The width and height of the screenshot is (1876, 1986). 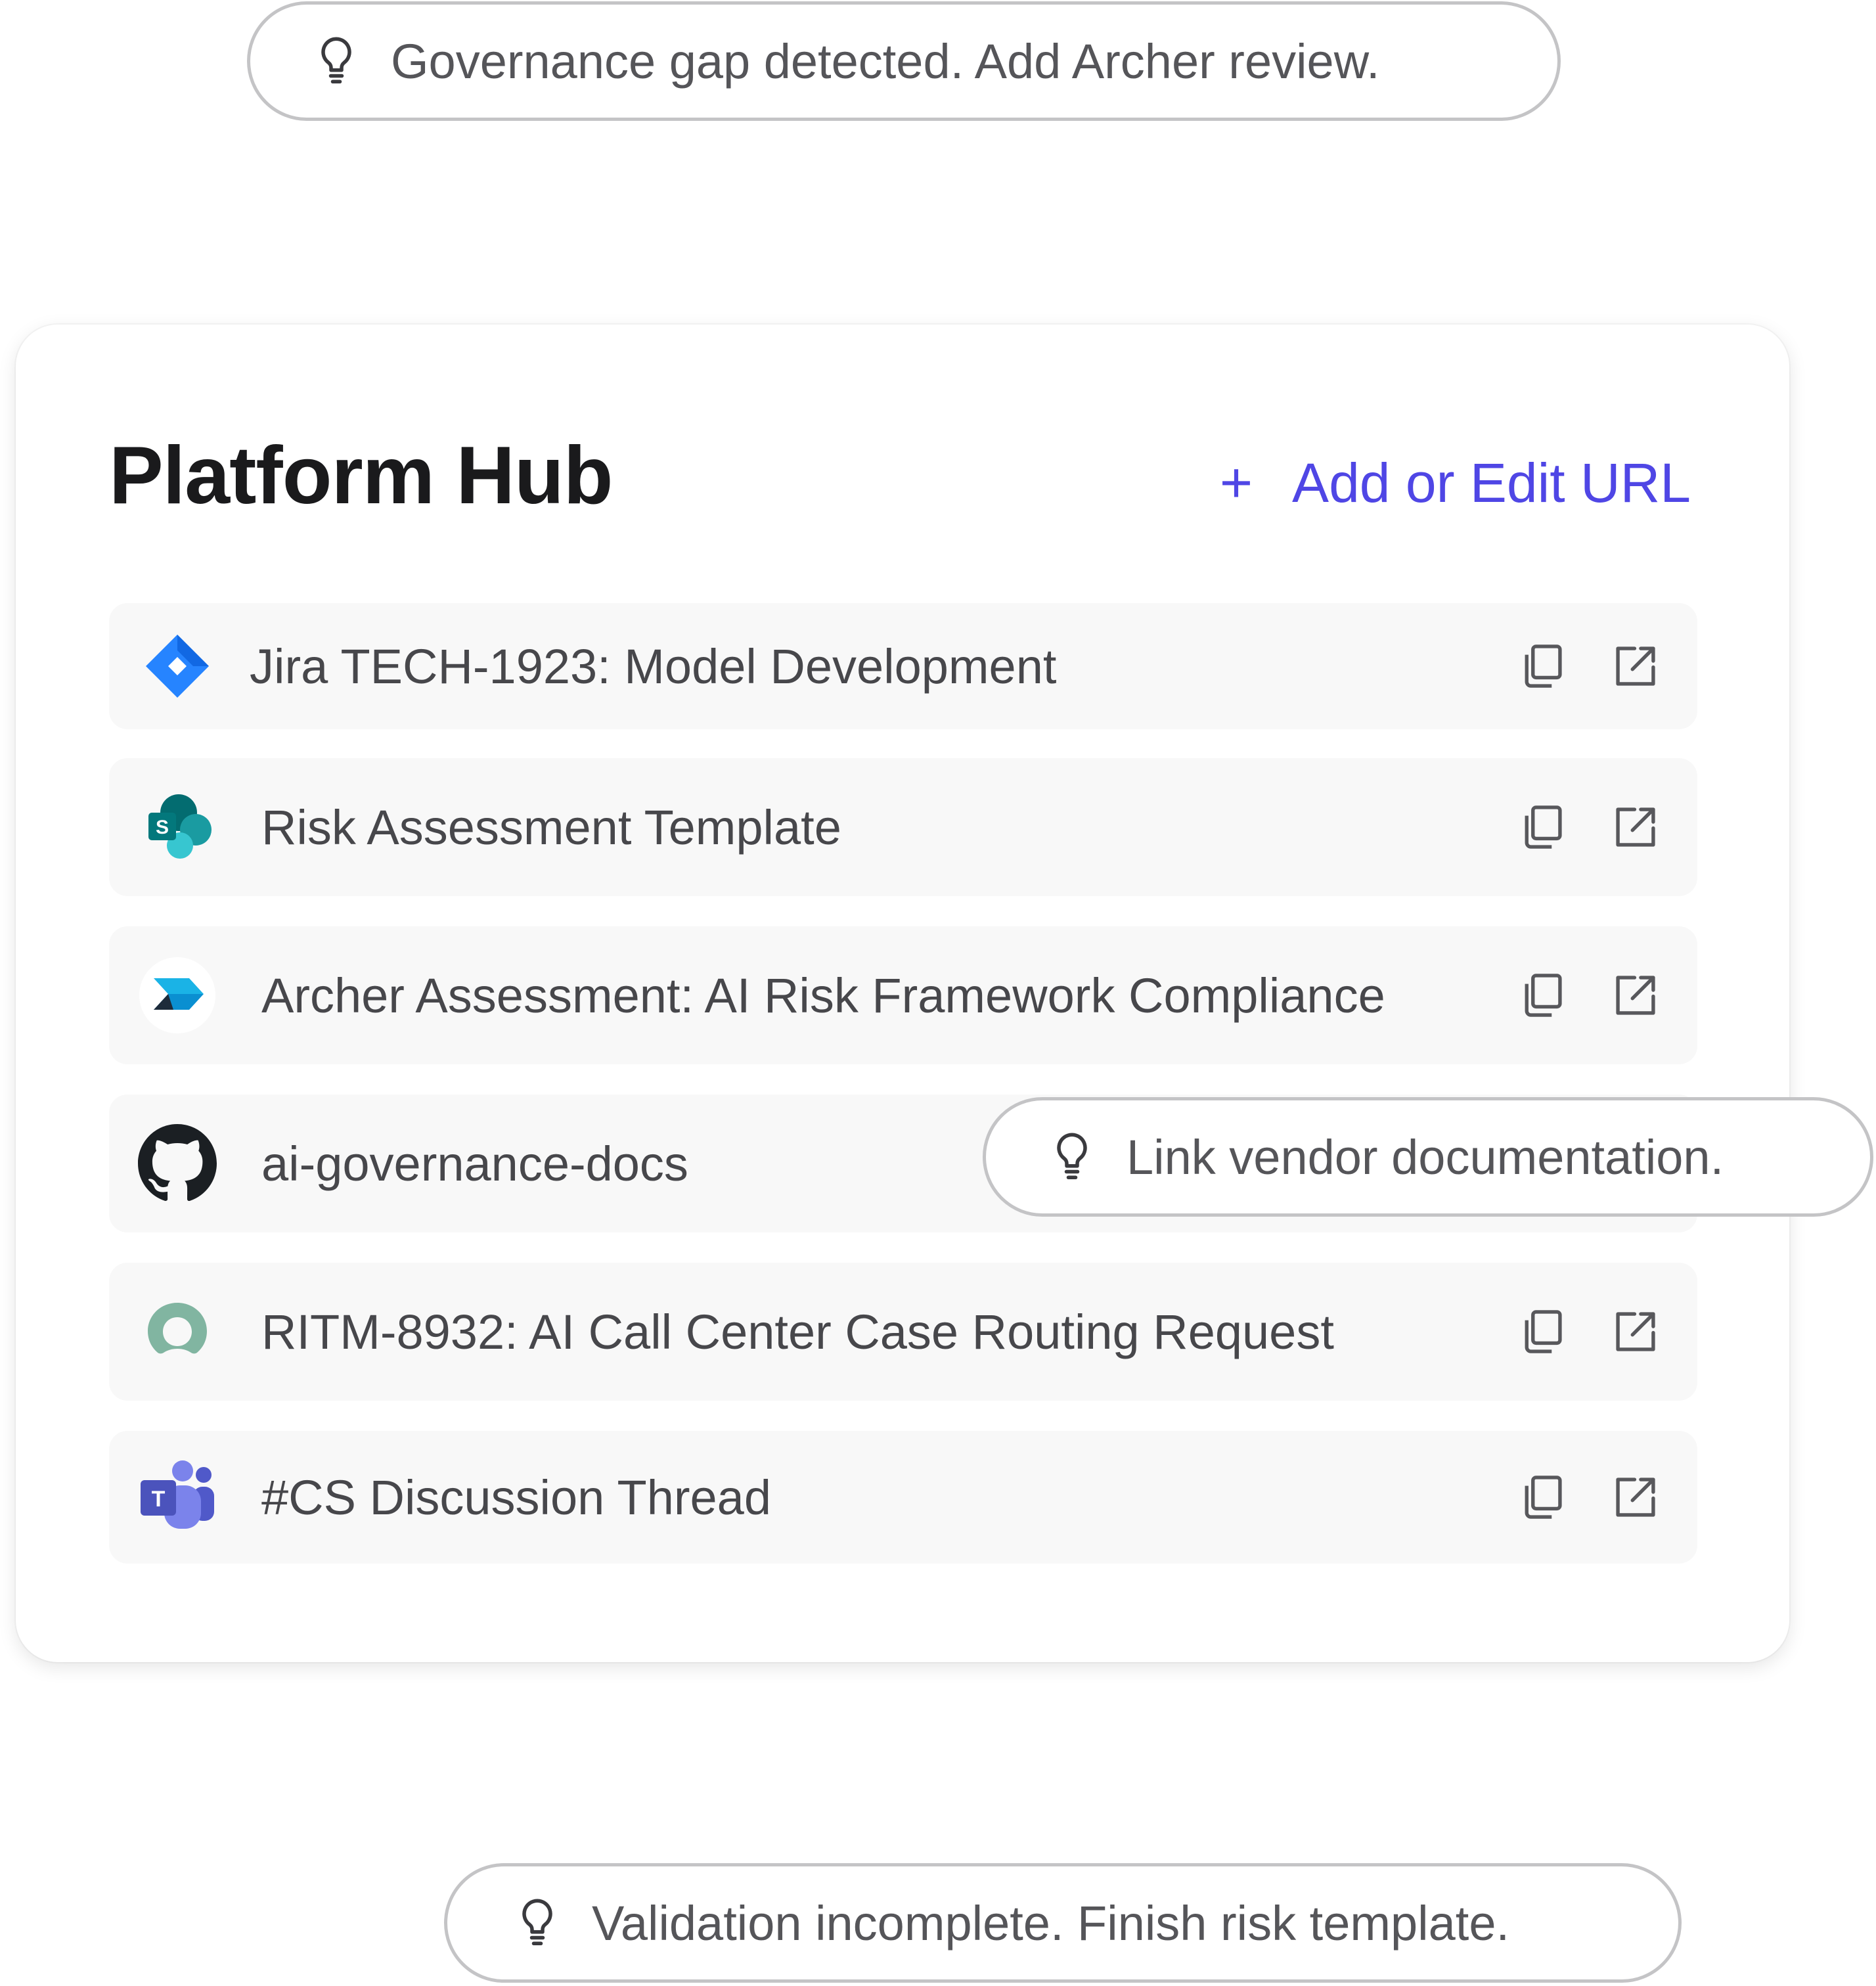 What do you see at coordinates (903, 827) in the screenshot?
I see `list-item-sharepoint: S Risk Assessment Template` at bounding box center [903, 827].